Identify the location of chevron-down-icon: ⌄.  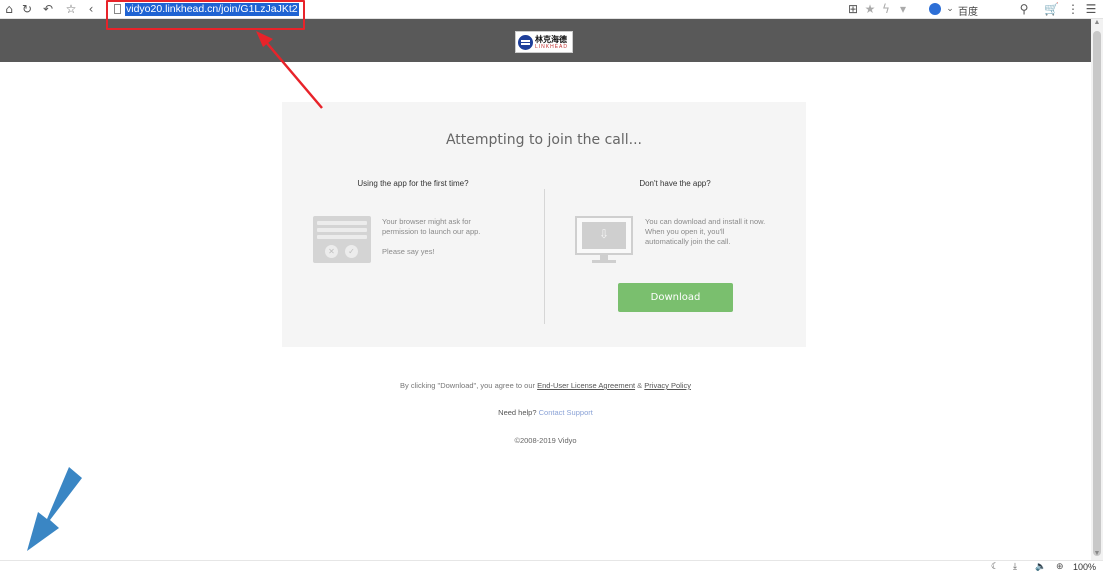
(950, 9).